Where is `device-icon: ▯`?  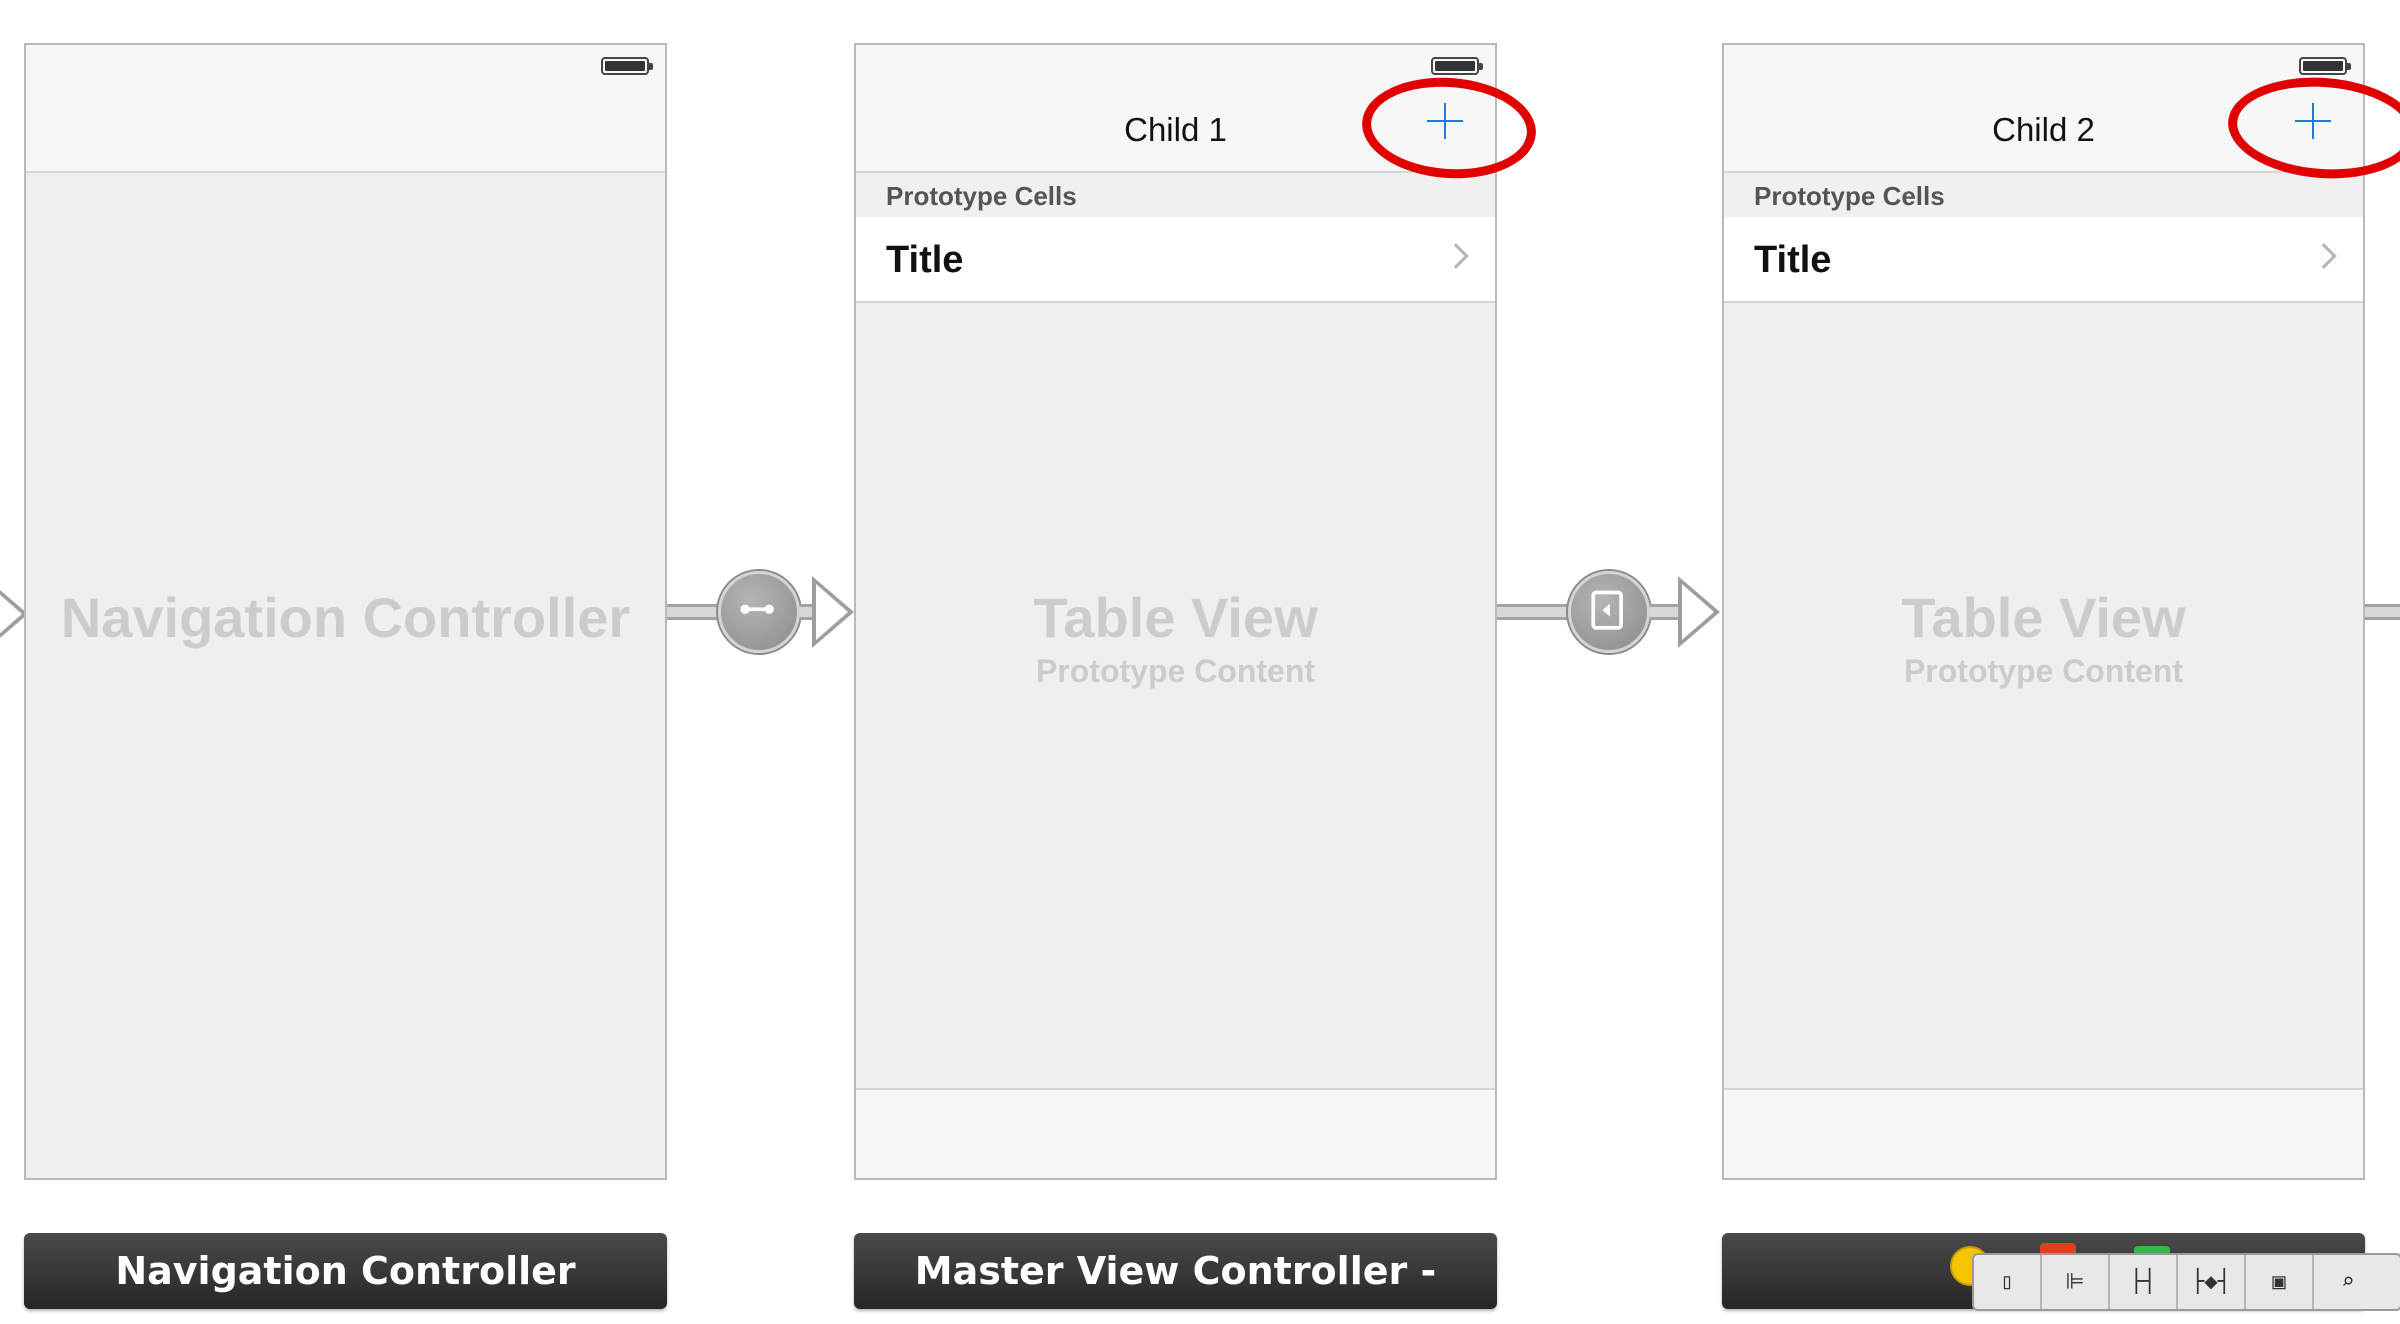
device-icon: ▯ is located at coordinates (2008, 1282).